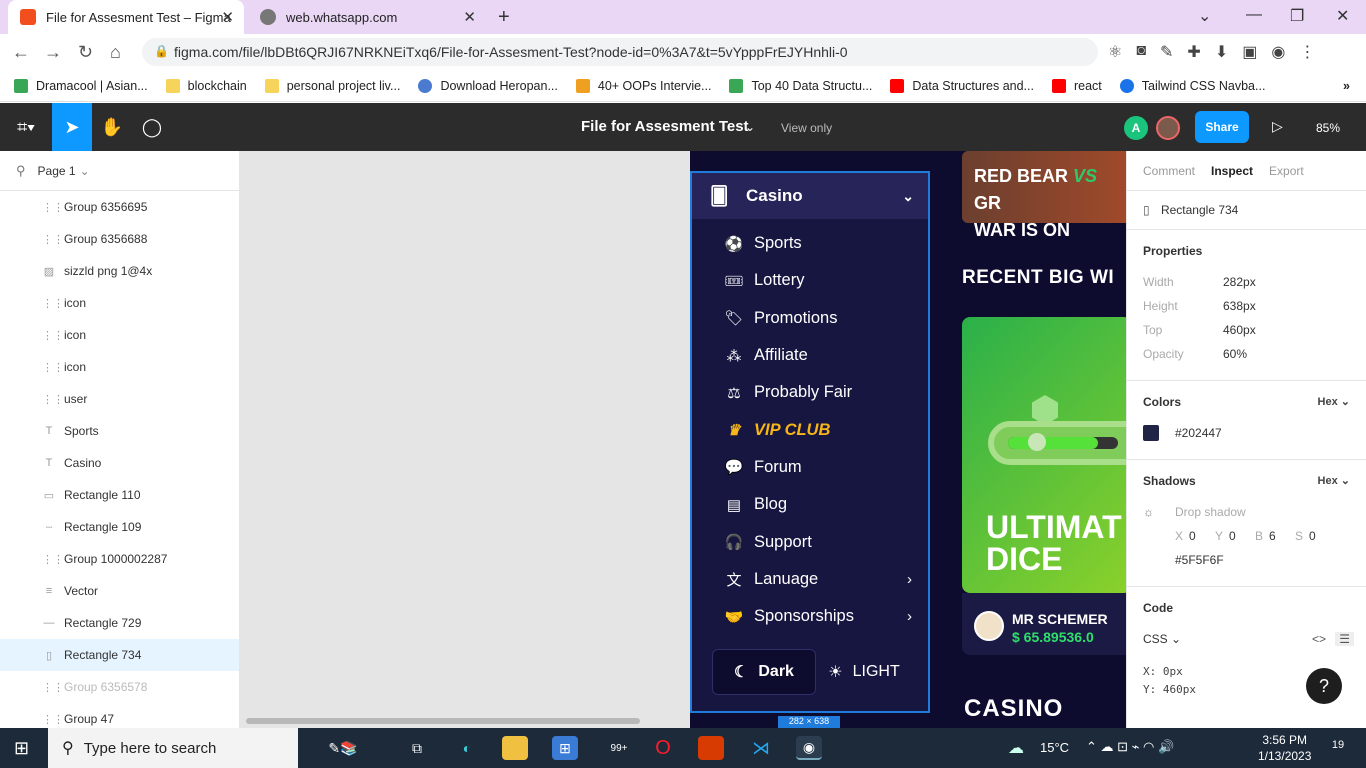 The image size is (1366, 768). What do you see at coordinates (21, 748) in the screenshot?
I see `windows-start-icon: ⊞` at bounding box center [21, 748].